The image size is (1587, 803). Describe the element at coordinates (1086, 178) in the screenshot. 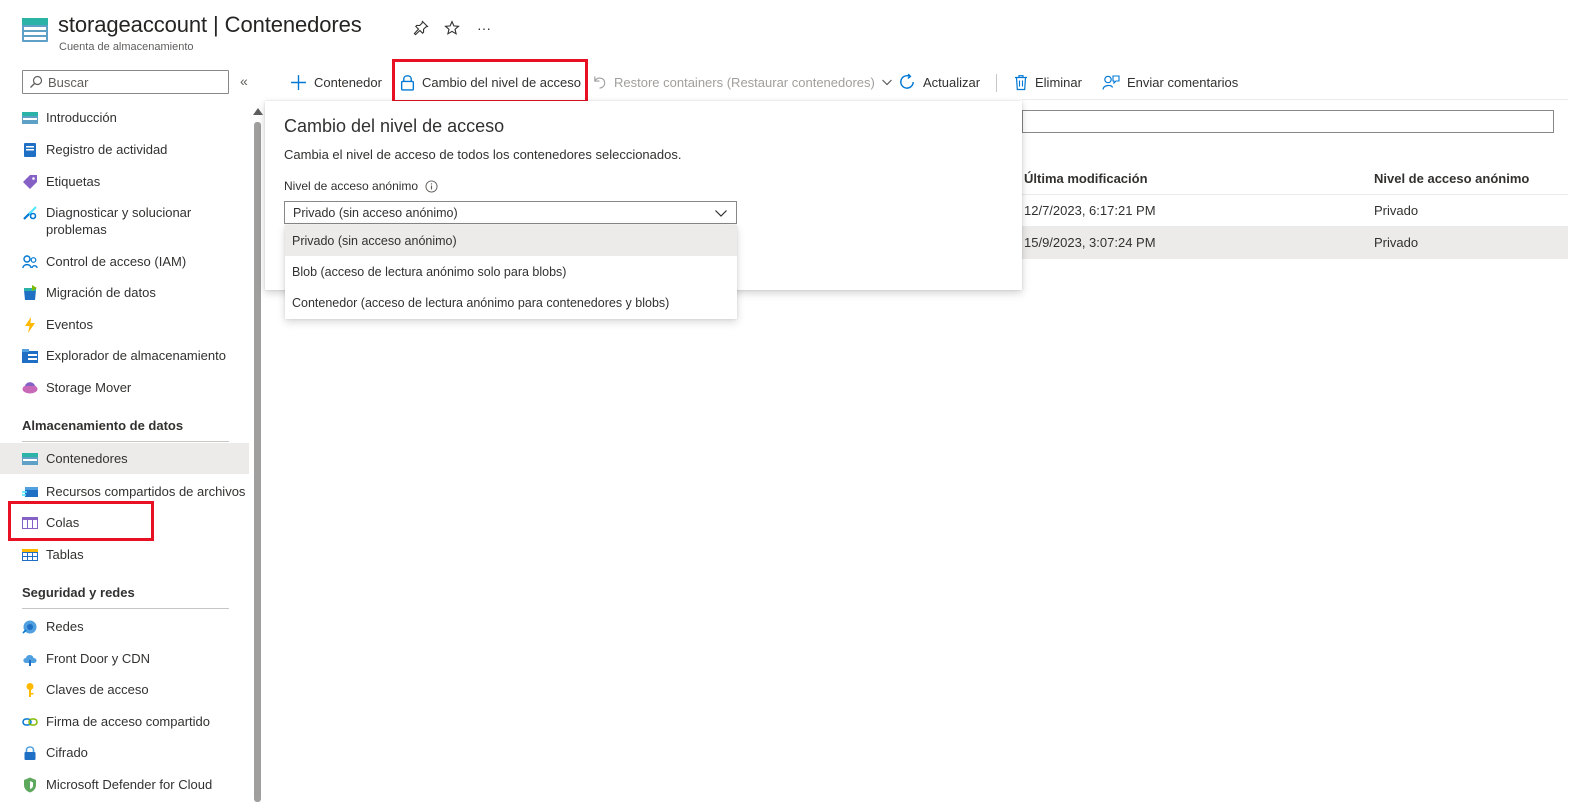

I see `column-header-last-modified: Última modificación` at that location.